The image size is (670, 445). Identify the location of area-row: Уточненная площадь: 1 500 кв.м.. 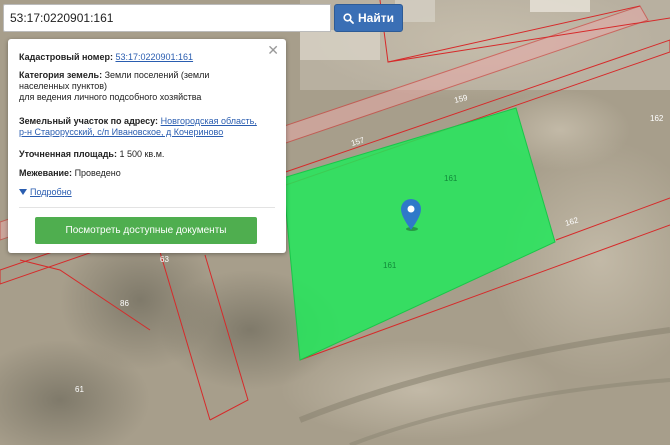
(150, 154).